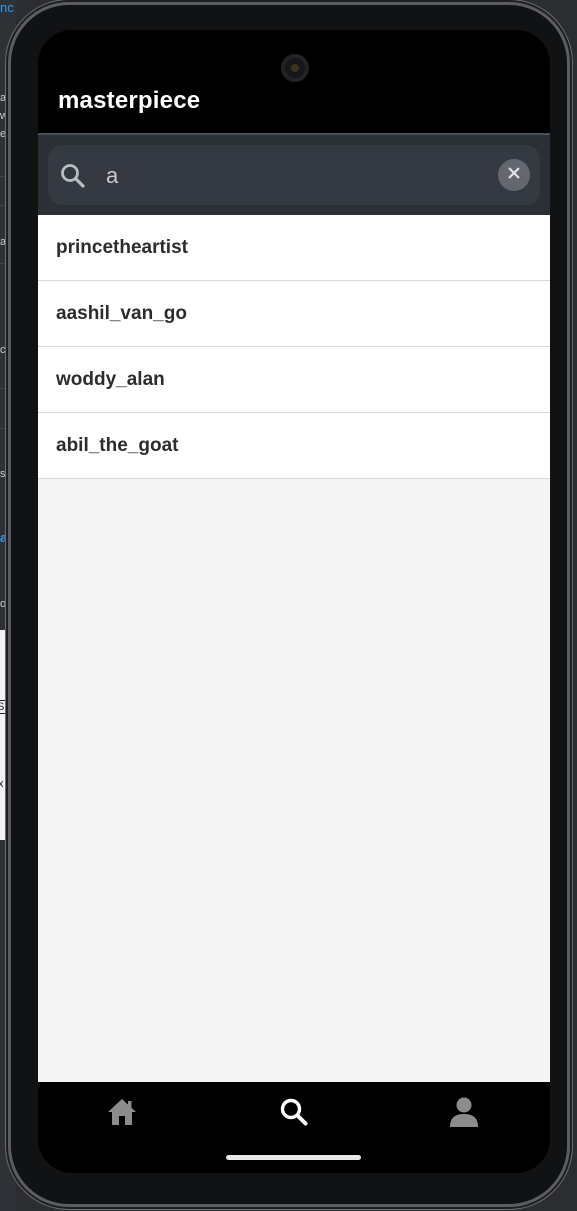  Describe the element at coordinates (293, 1157) in the screenshot. I see `gesture-home-indicator` at that location.